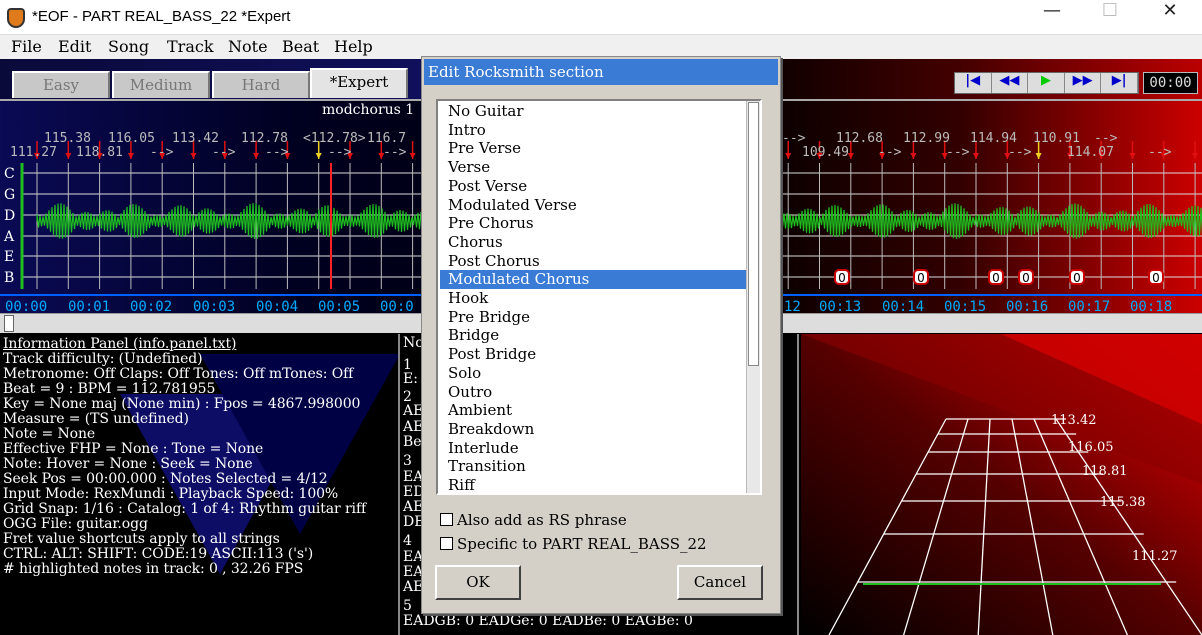 The image size is (1202, 635). Describe the element at coordinates (133, 449) in the screenshot. I see `info-fhp: Effective FHP = None : Tone = None` at that location.